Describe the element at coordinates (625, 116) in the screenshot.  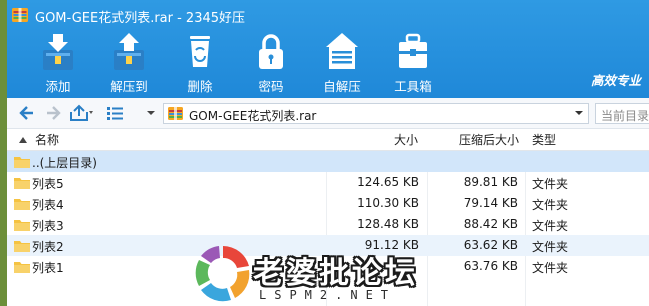
I see `search-placeholder: 当前目录查找` at that location.